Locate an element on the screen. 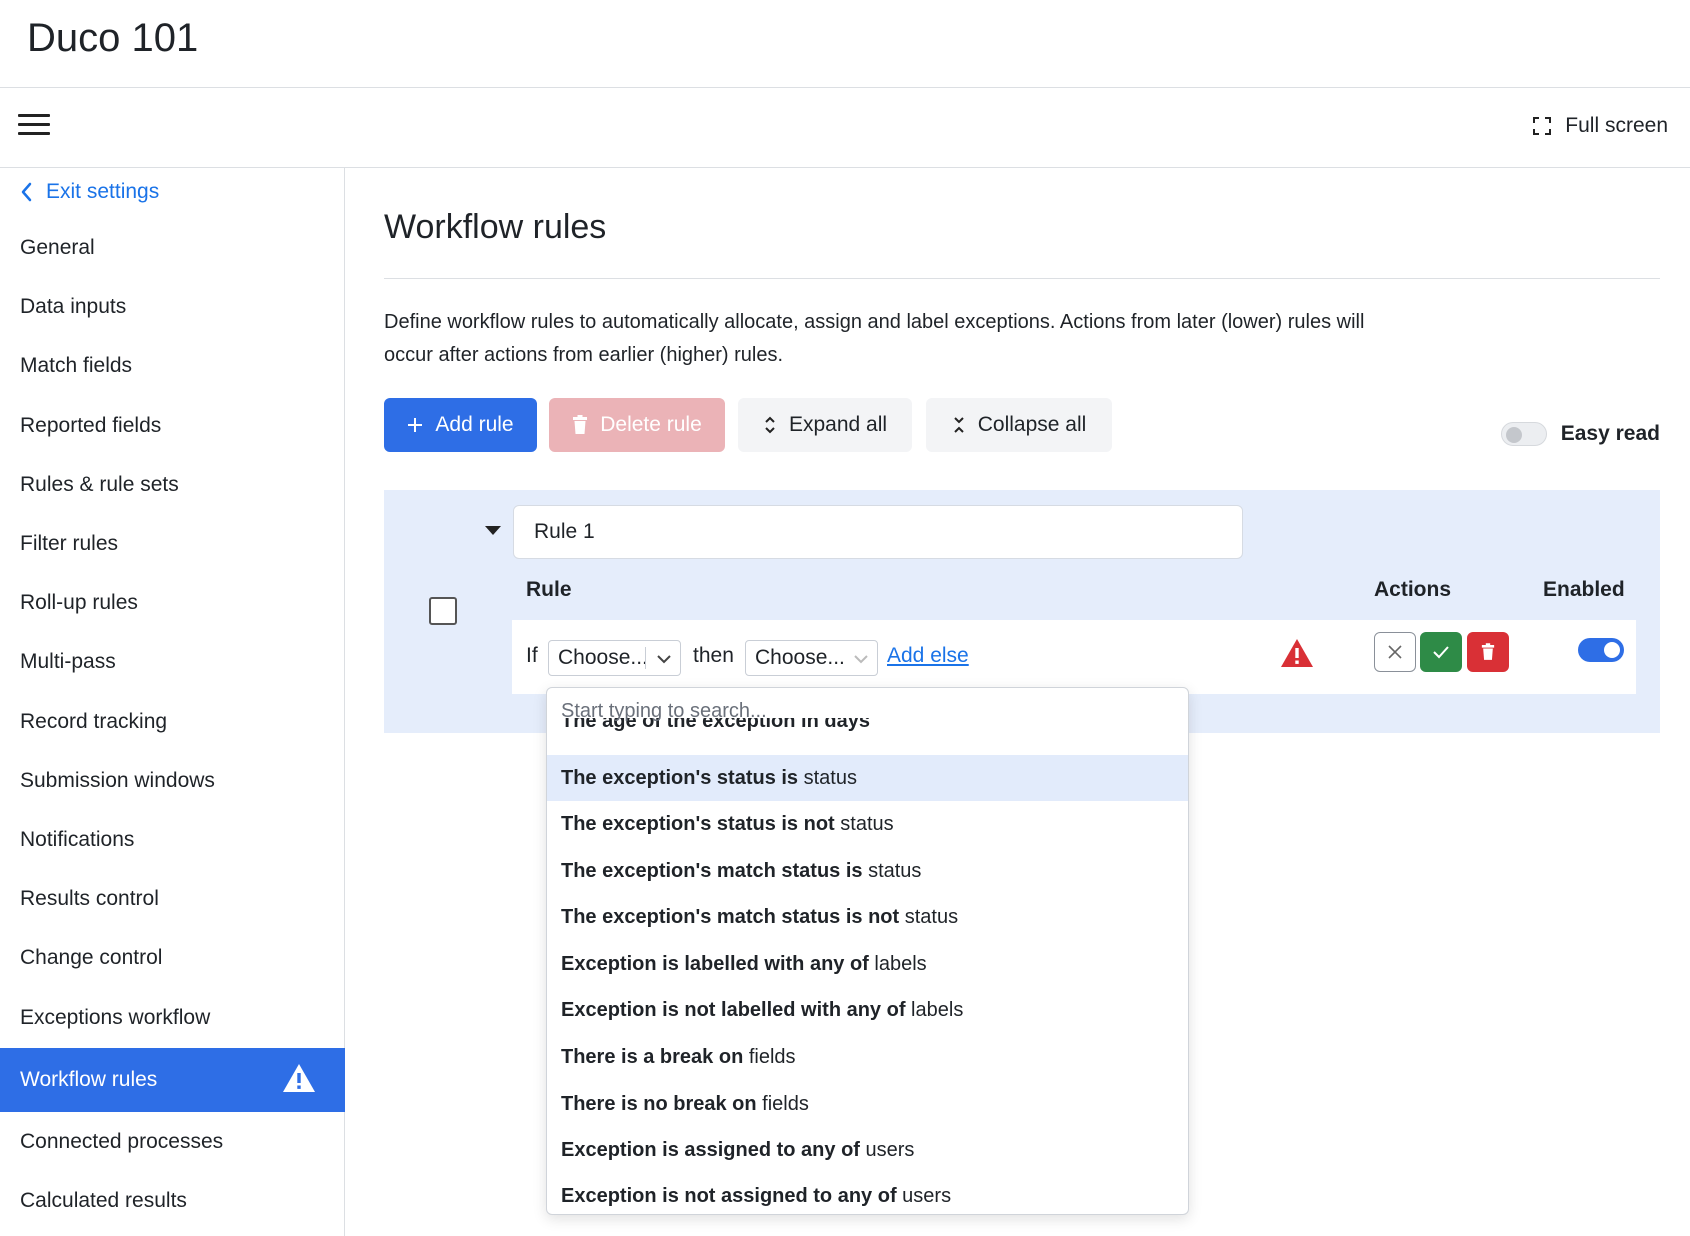  app-title-bar: Duco 101 is located at coordinates (845, 44).